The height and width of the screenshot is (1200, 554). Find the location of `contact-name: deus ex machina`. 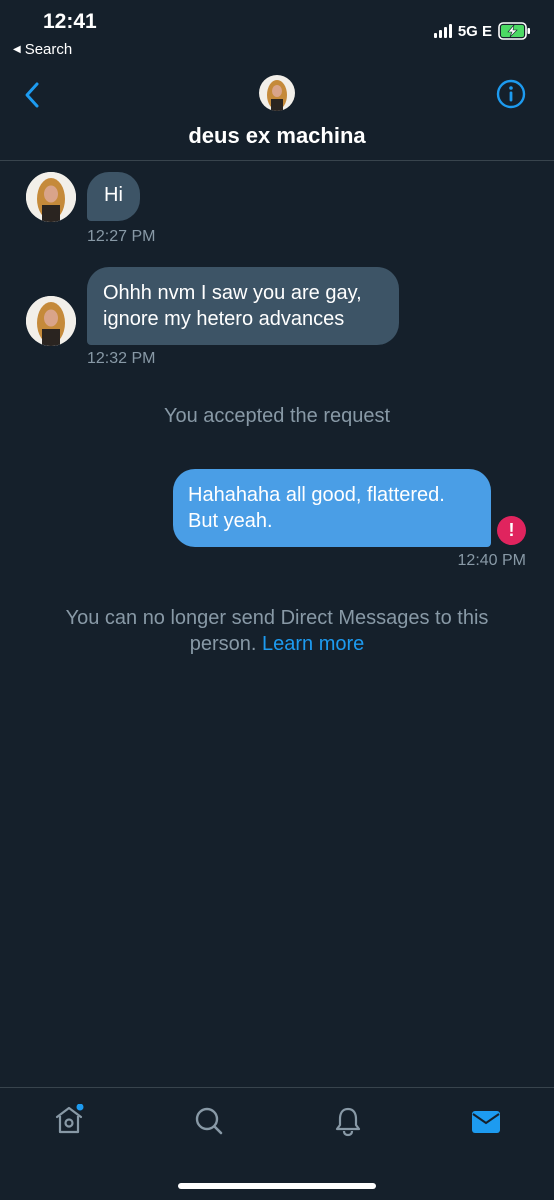

contact-name: deus ex machina is located at coordinates (277, 135).